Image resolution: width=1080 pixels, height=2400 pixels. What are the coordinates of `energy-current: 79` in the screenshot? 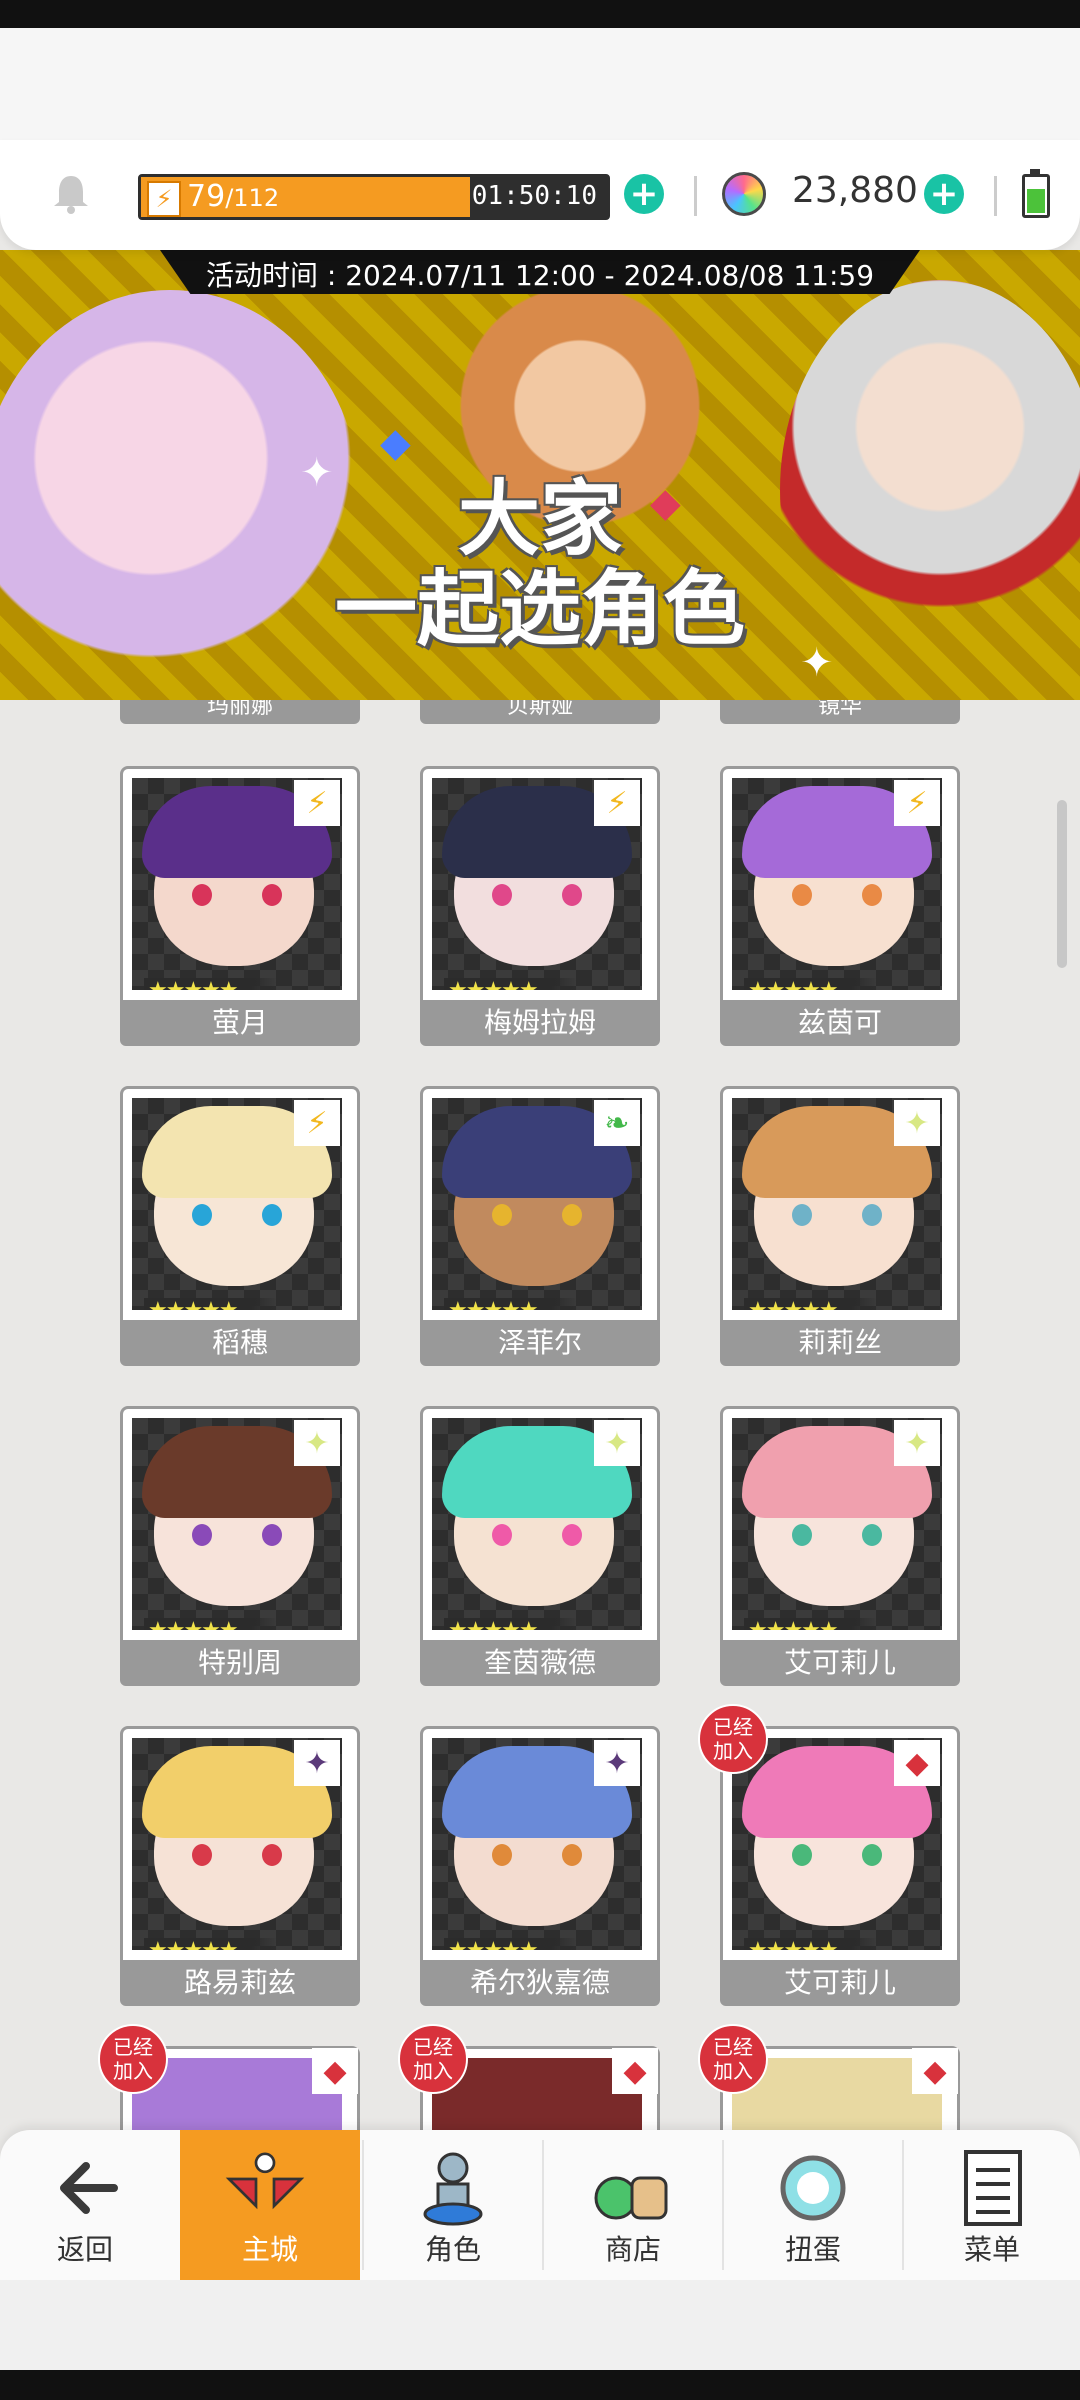 It's located at (206, 196).